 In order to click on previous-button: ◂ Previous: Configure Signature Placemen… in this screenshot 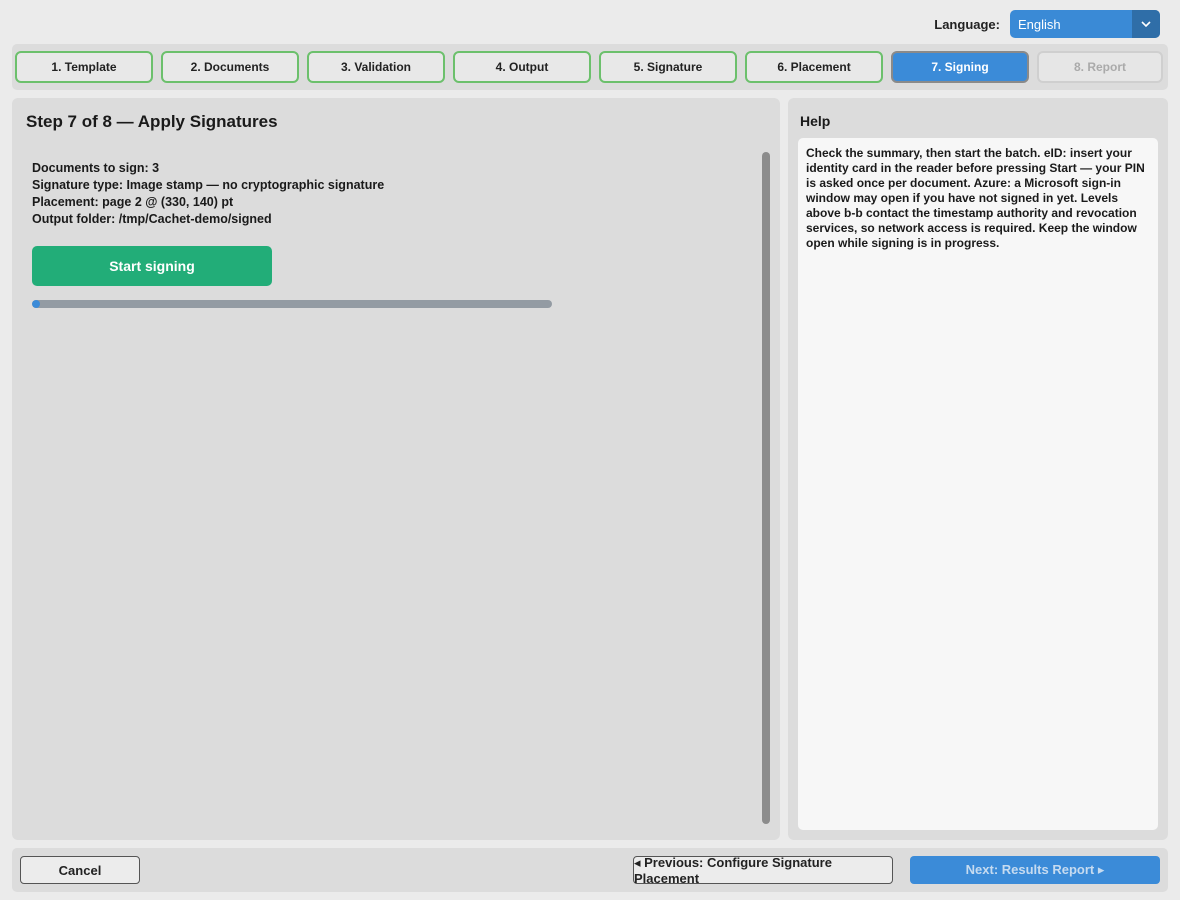, I will do `click(763, 870)`.